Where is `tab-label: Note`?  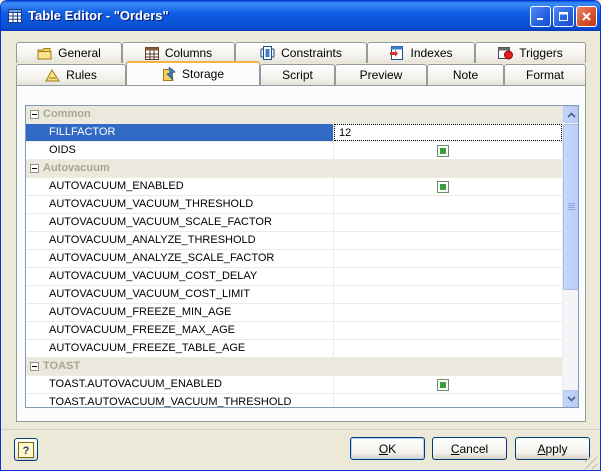 tab-label: Note is located at coordinates (465, 75).